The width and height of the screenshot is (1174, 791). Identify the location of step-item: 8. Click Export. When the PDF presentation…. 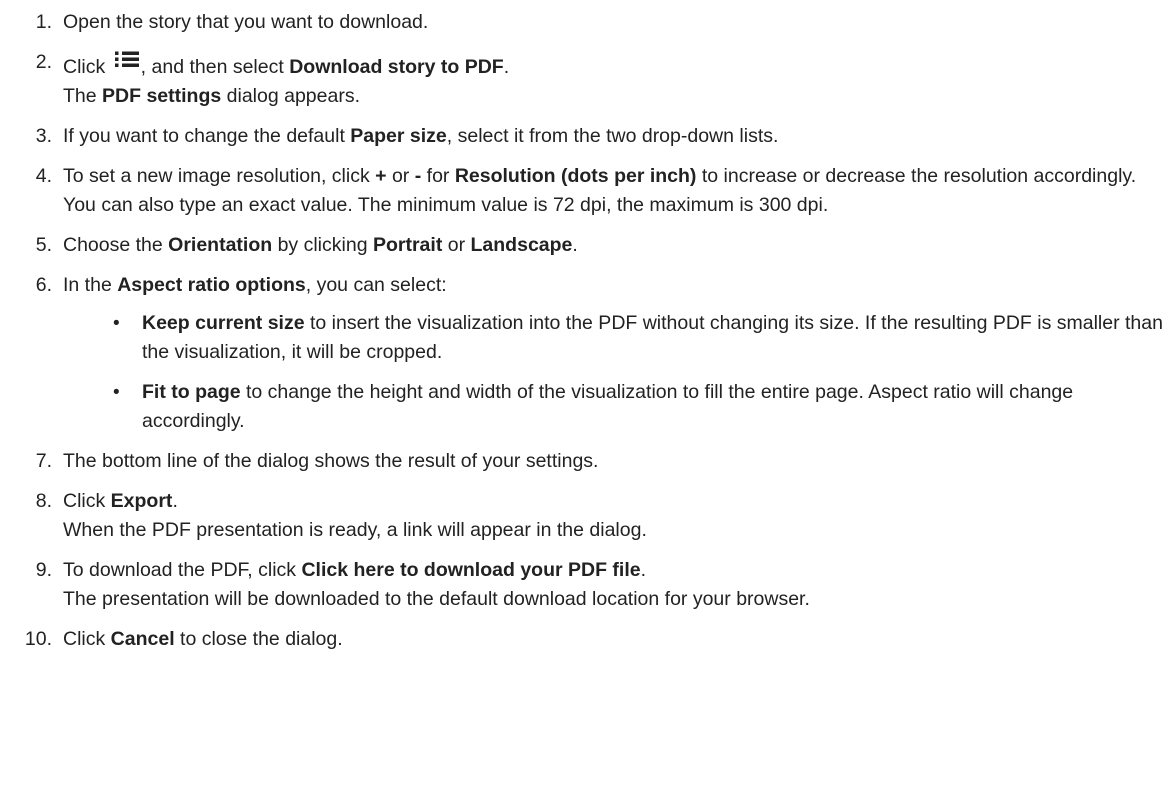
(587, 516).